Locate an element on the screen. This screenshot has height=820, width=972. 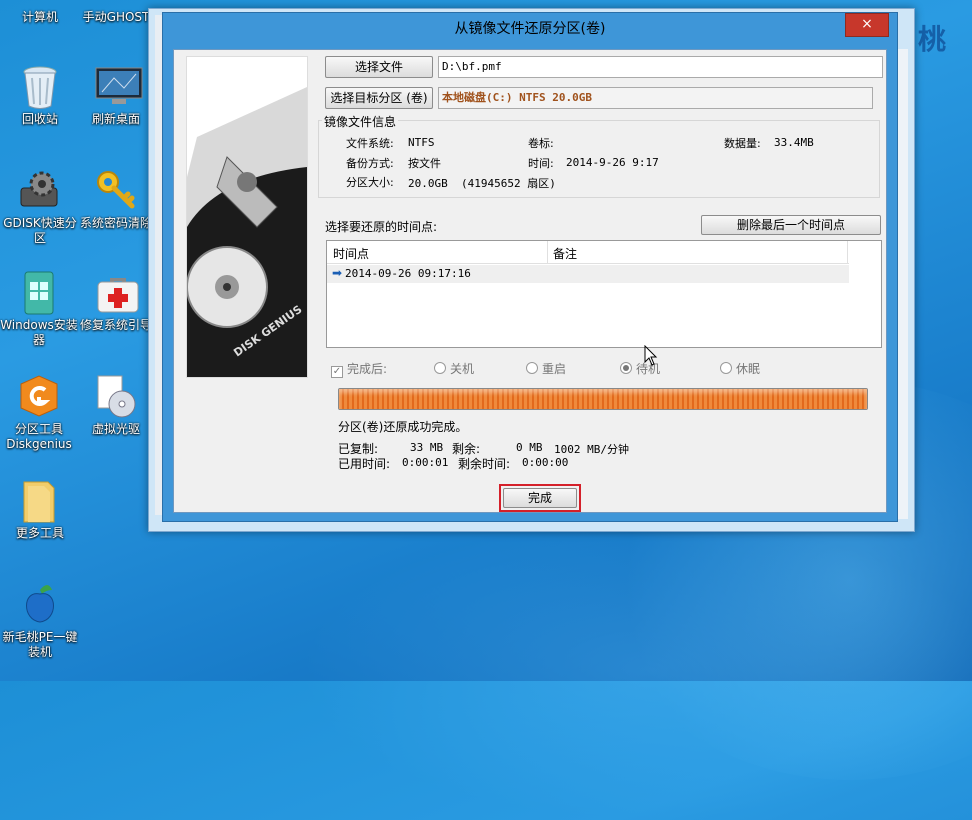
desktop-icon-new-peach-pe: 新毛桃PE一键装机 is located at coordinates (40, 621).